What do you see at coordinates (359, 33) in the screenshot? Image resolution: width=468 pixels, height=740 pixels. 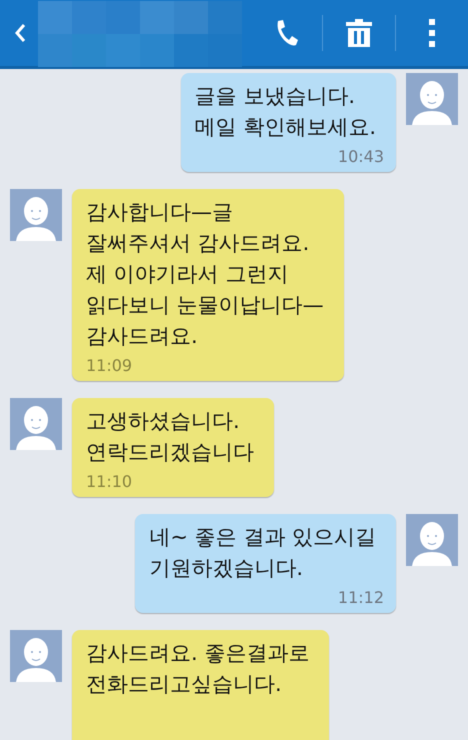 I see `trash-icon` at bounding box center [359, 33].